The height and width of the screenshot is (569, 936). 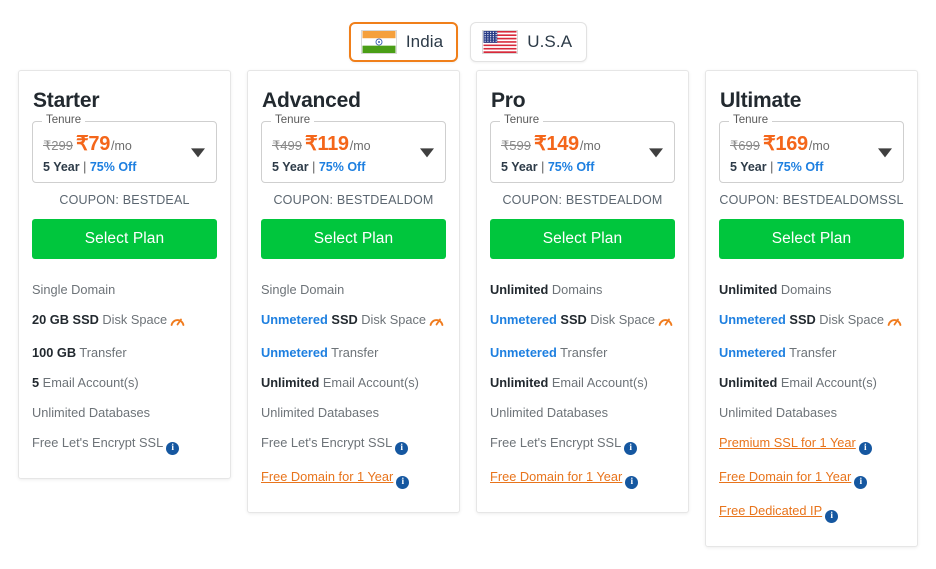 I want to click on country-tab-label: India, so click(x=424, y=41).